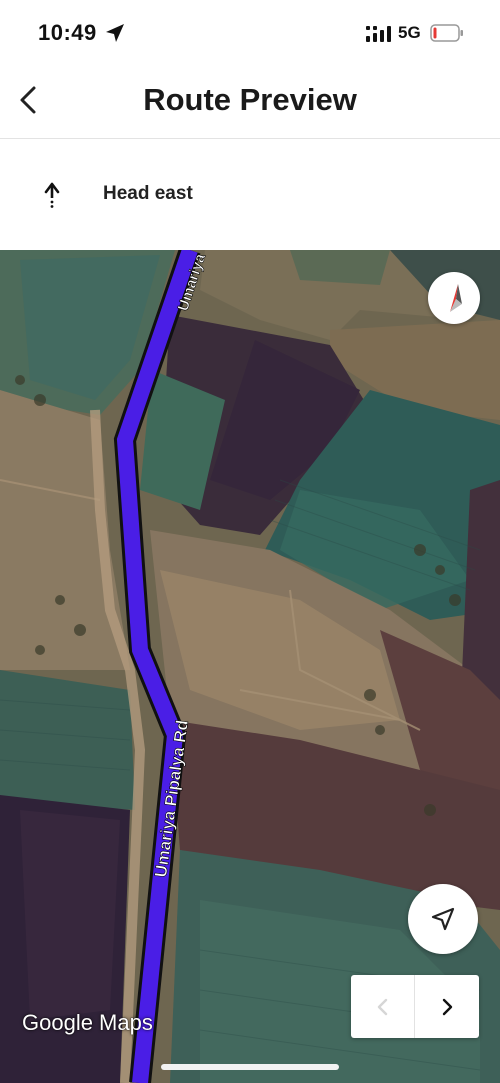 The height and width of the screenshot is (1083, 500). I want to click on compass-button, so click(454, 298).